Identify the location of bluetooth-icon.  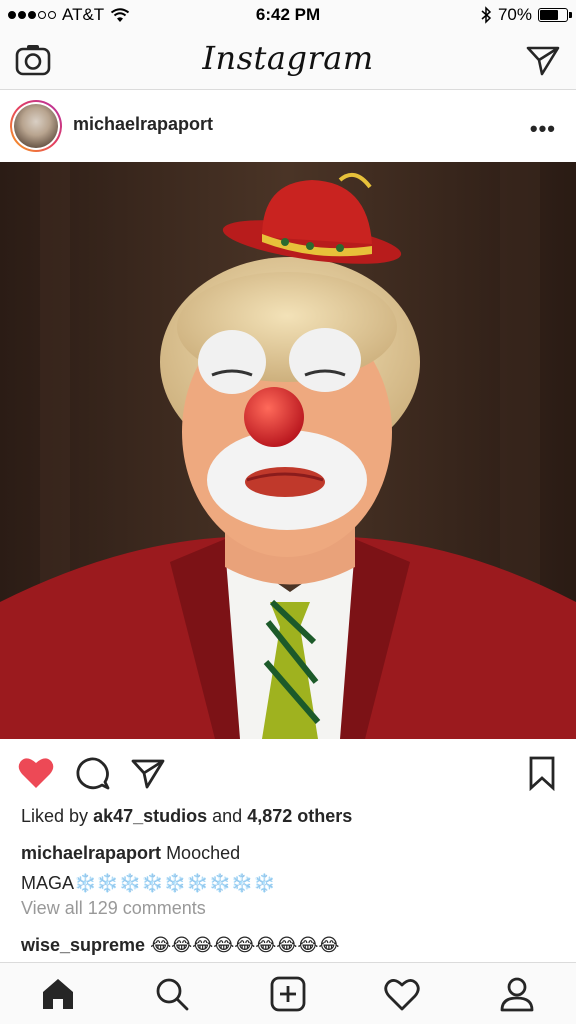
(486, 15).